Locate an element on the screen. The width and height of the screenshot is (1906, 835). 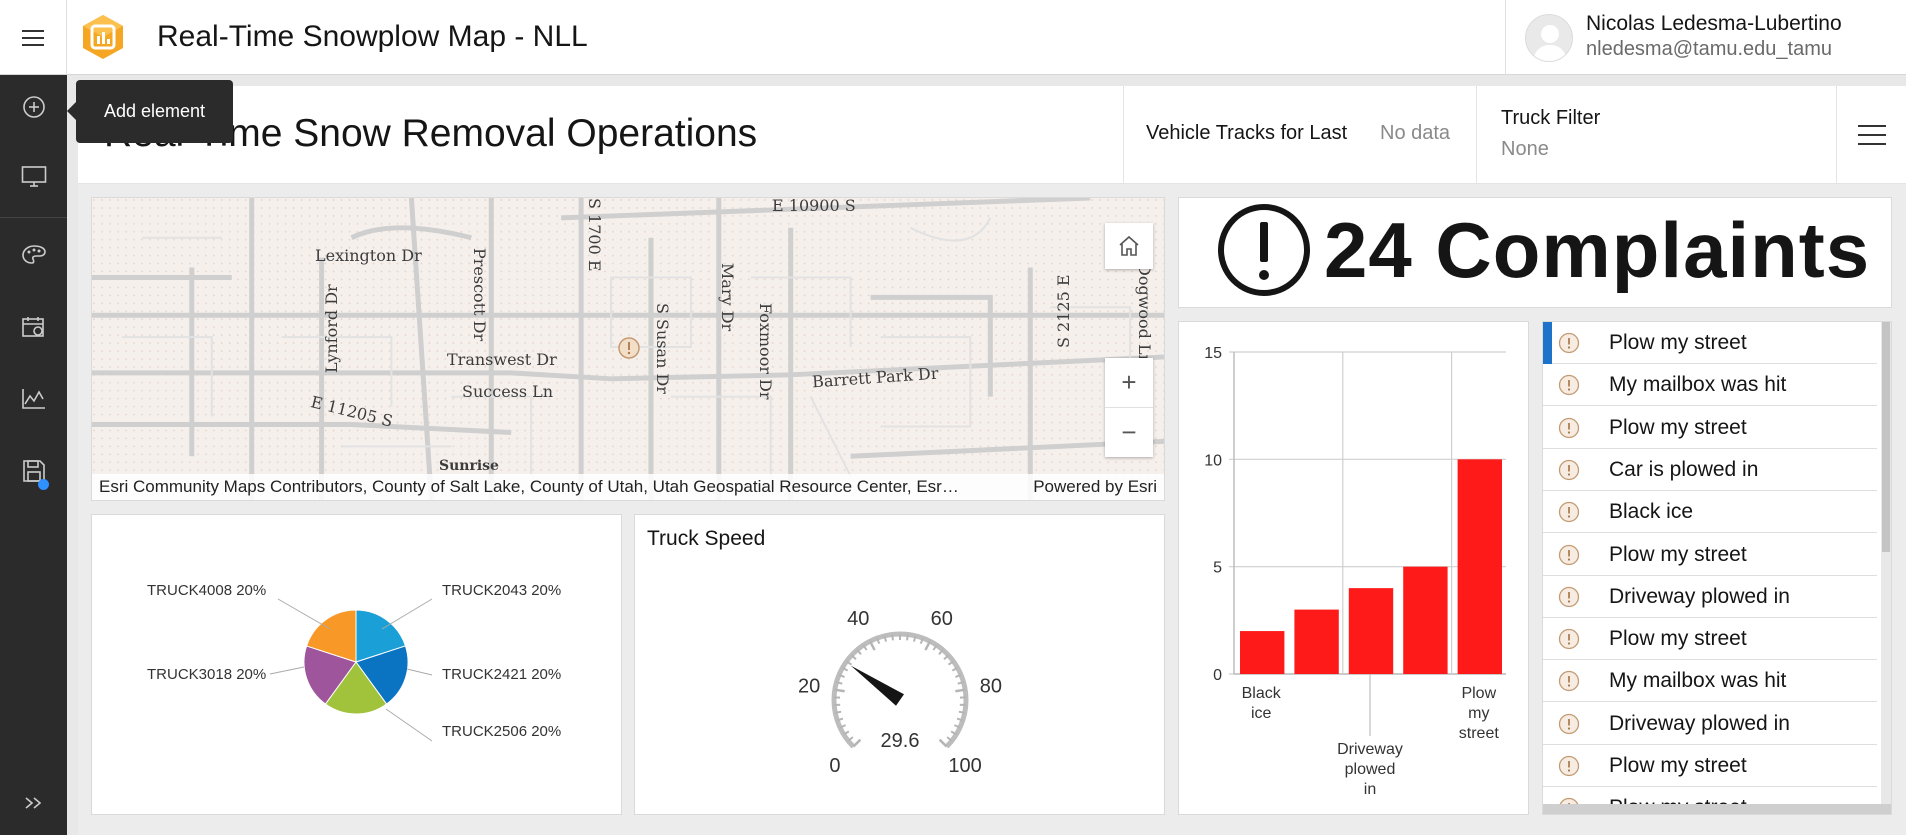
theme-button is located at coordinates (33, 255).